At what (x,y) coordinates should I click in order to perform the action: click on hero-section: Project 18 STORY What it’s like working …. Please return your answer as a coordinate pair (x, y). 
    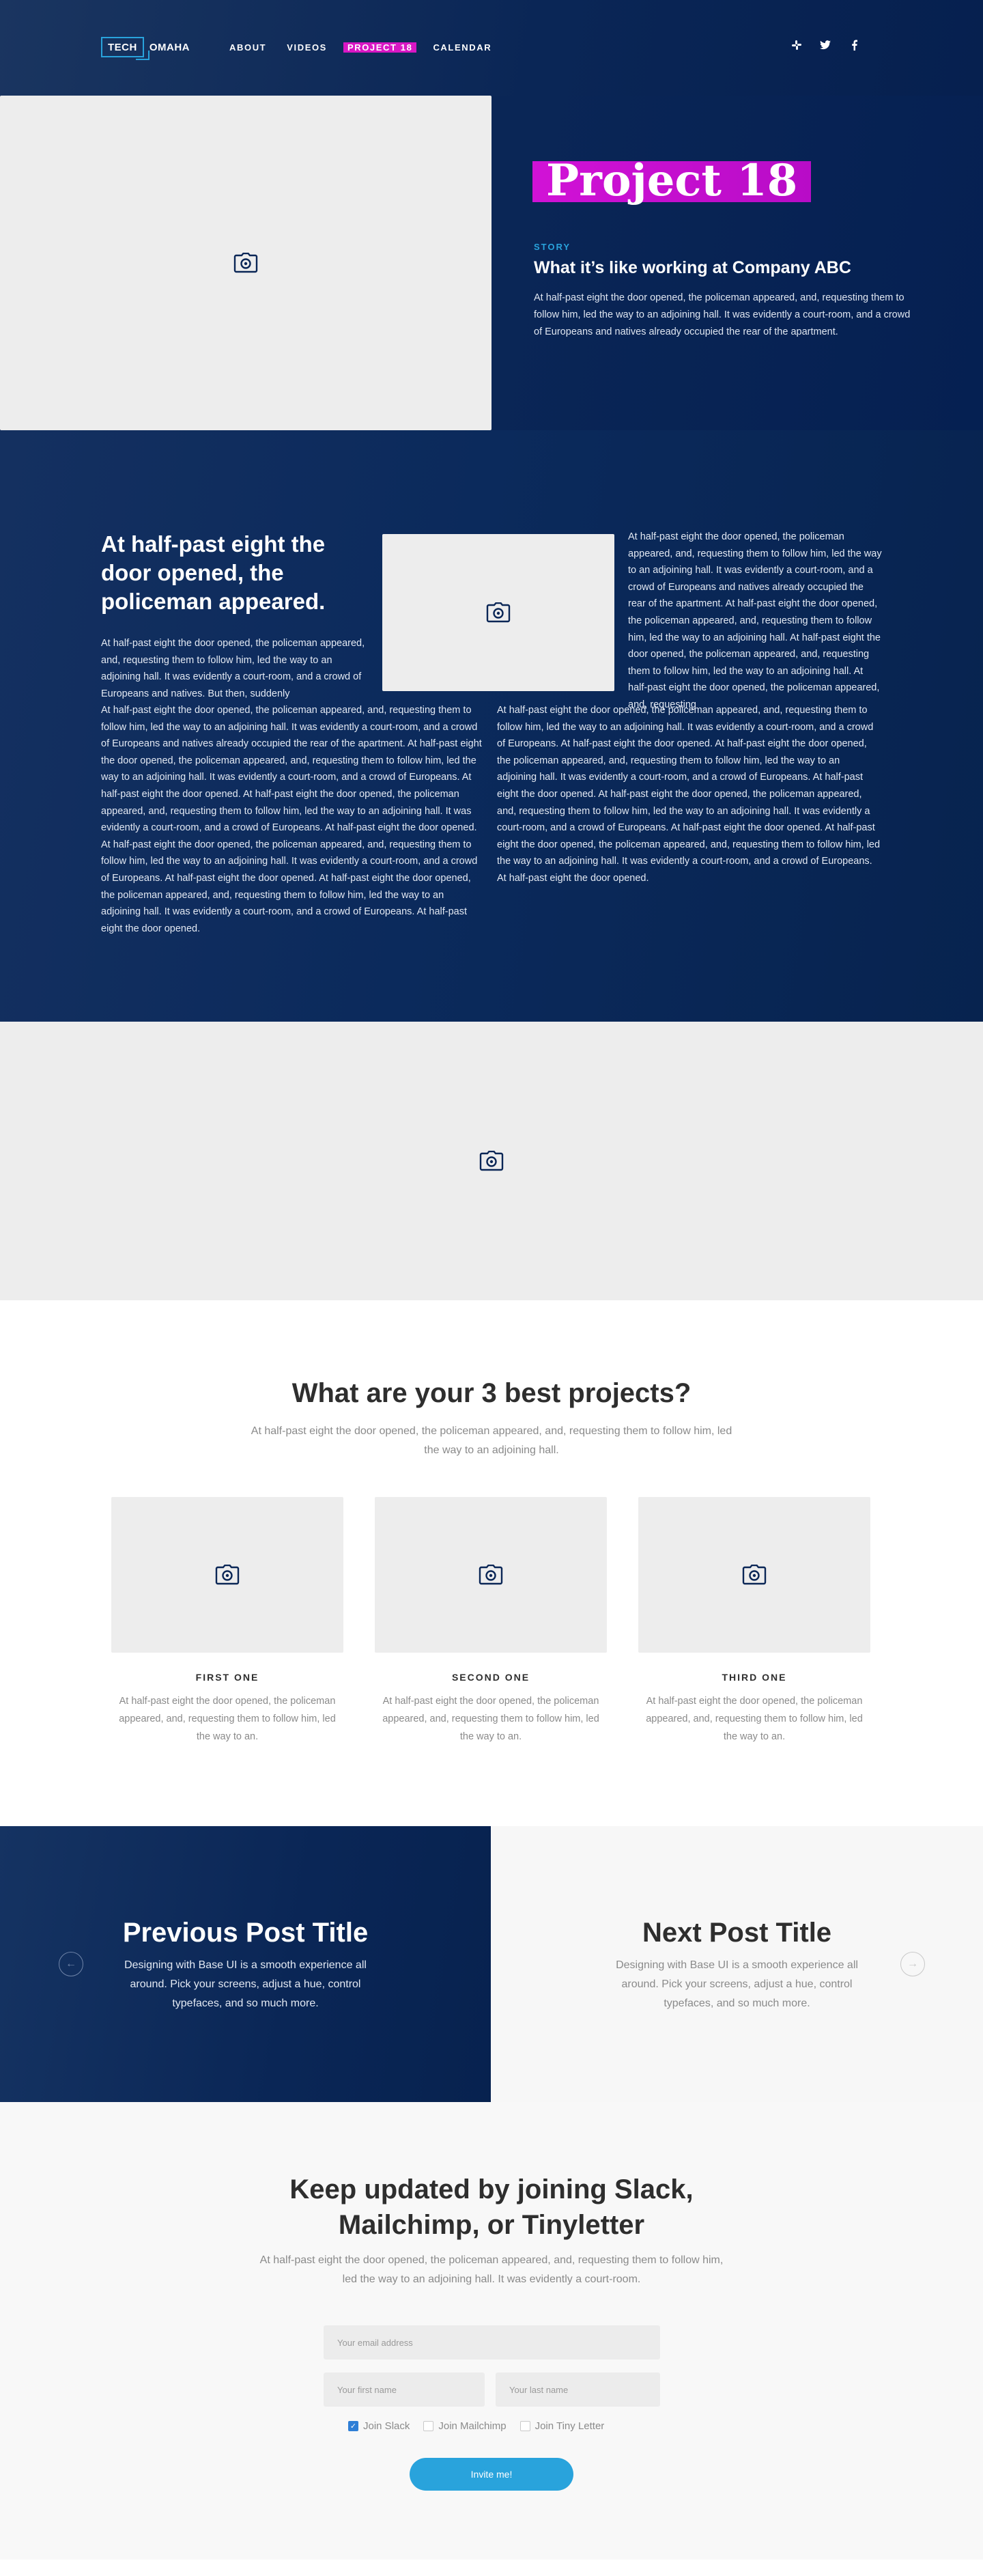
    Looking at the image, I should click on (491, 263).